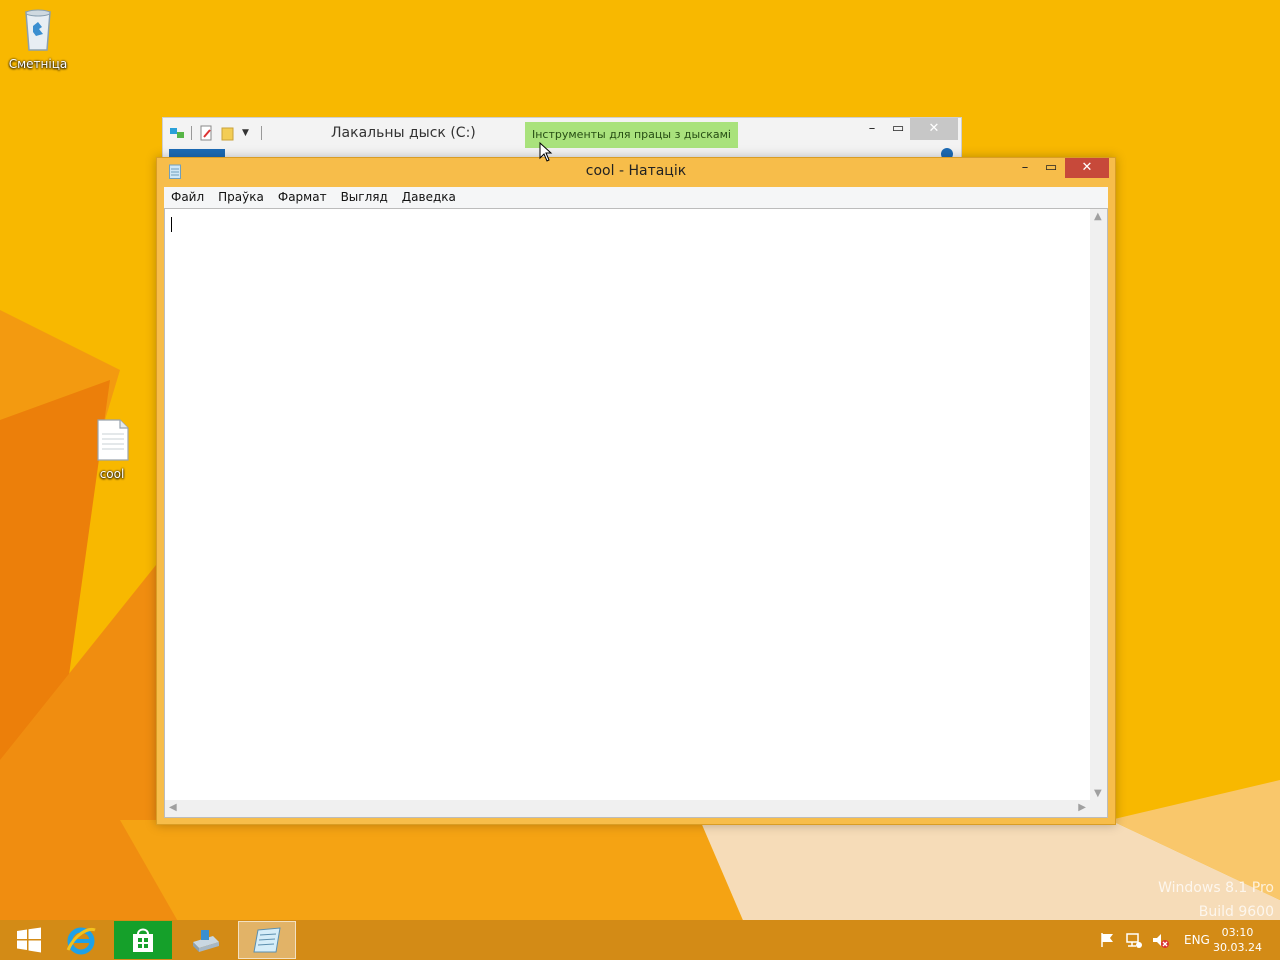  I want to click on action-center-flag-icon, so click(1108, 940).